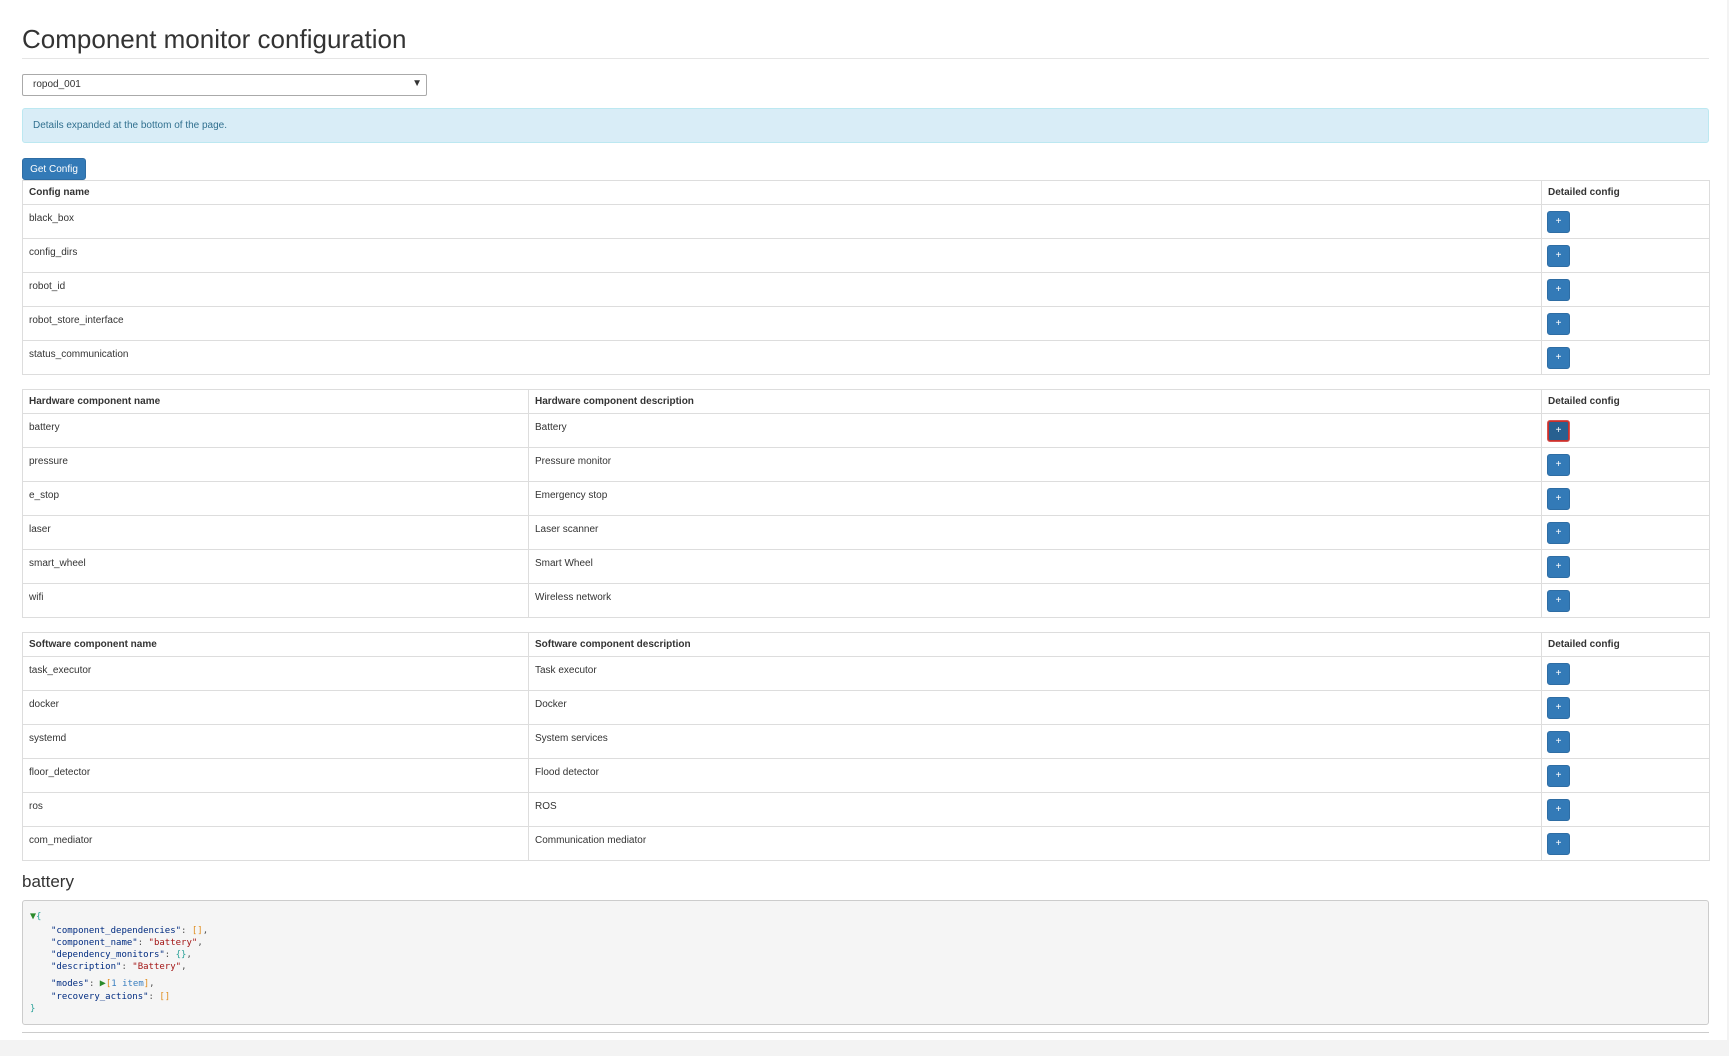 The height and width of the screenshot is (1056, 1729). What do you see at coordinates (33, 1009) in the screenshot?
I see `json-close-line: }` at bounding box center [33, 1009].